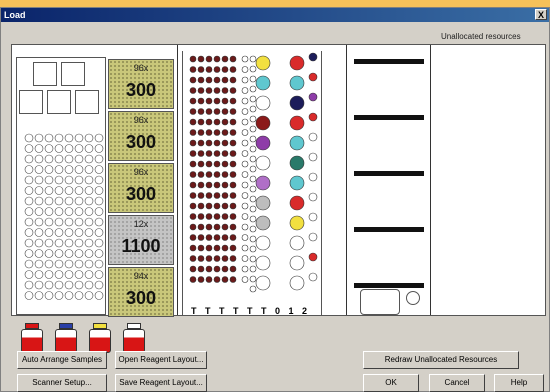 This screenshot has width=550, height=392. What do you see at coordinates (413, 298) in the screenshot?
I see `holder-circle` at bounding box center [413, 298].